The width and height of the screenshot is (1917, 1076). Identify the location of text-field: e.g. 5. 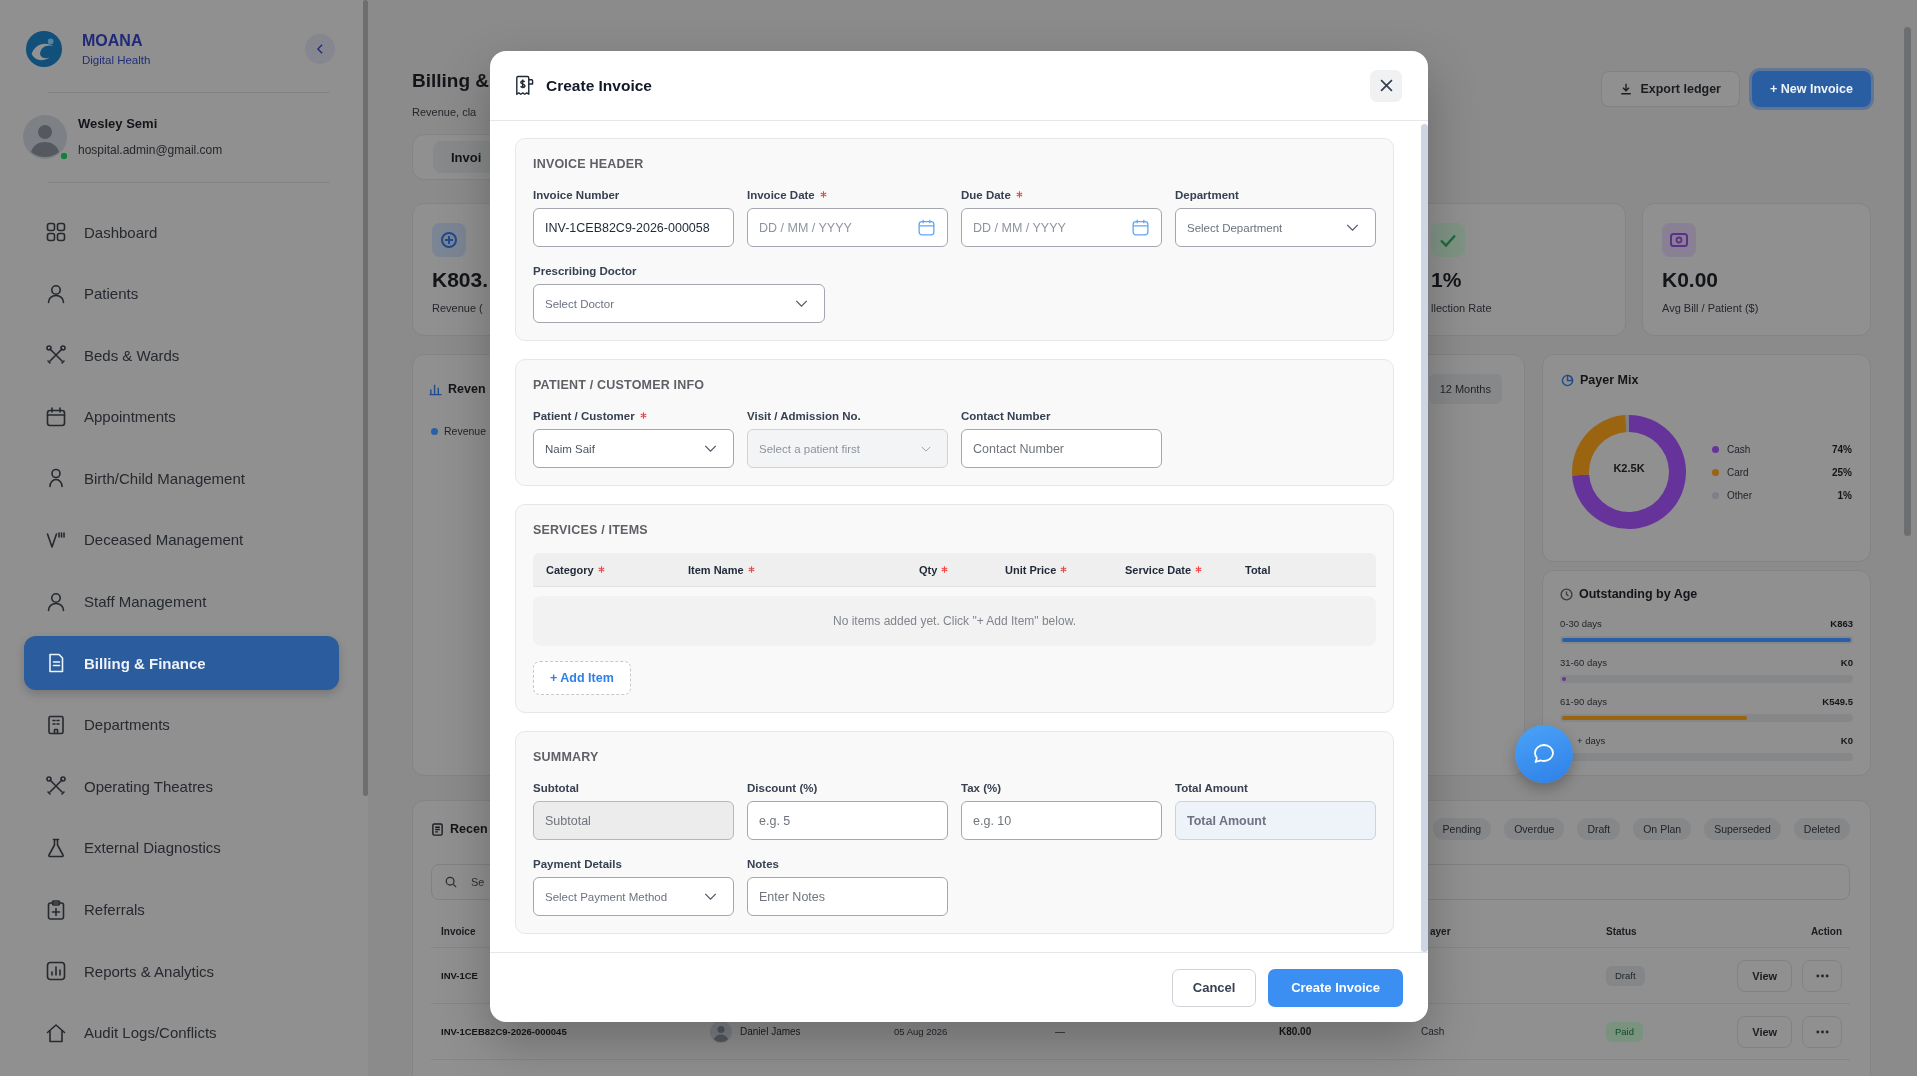
(847, 820).